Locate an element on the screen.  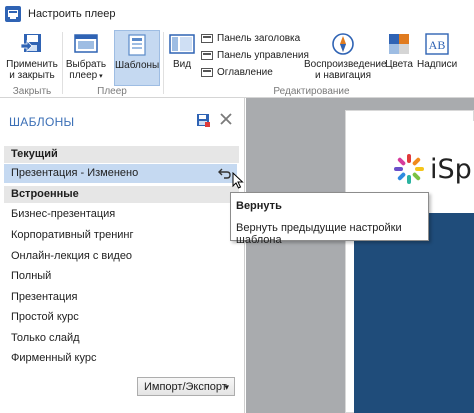
templates-icon is located at coordinates (137, 45).